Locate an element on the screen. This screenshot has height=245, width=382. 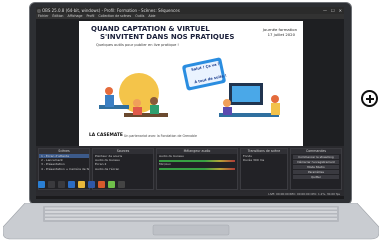
transition-duration: Durée 300 ms is located at coordinates (264, 160).